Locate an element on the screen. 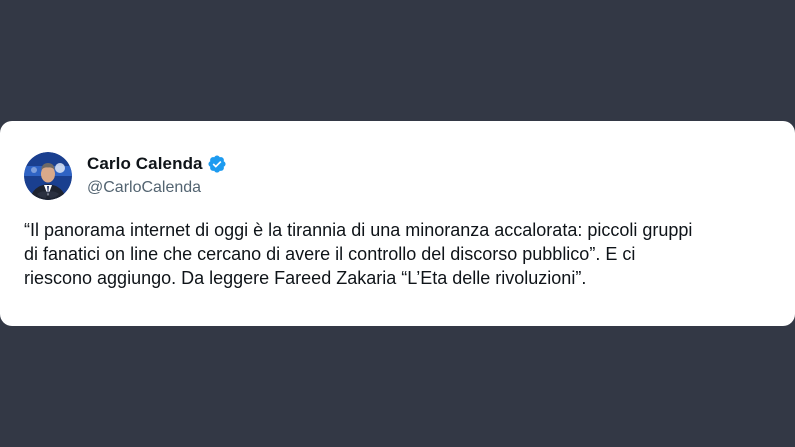 This screenshot has height=447, width=795. author-avatar is located at coordinates (48, 176).